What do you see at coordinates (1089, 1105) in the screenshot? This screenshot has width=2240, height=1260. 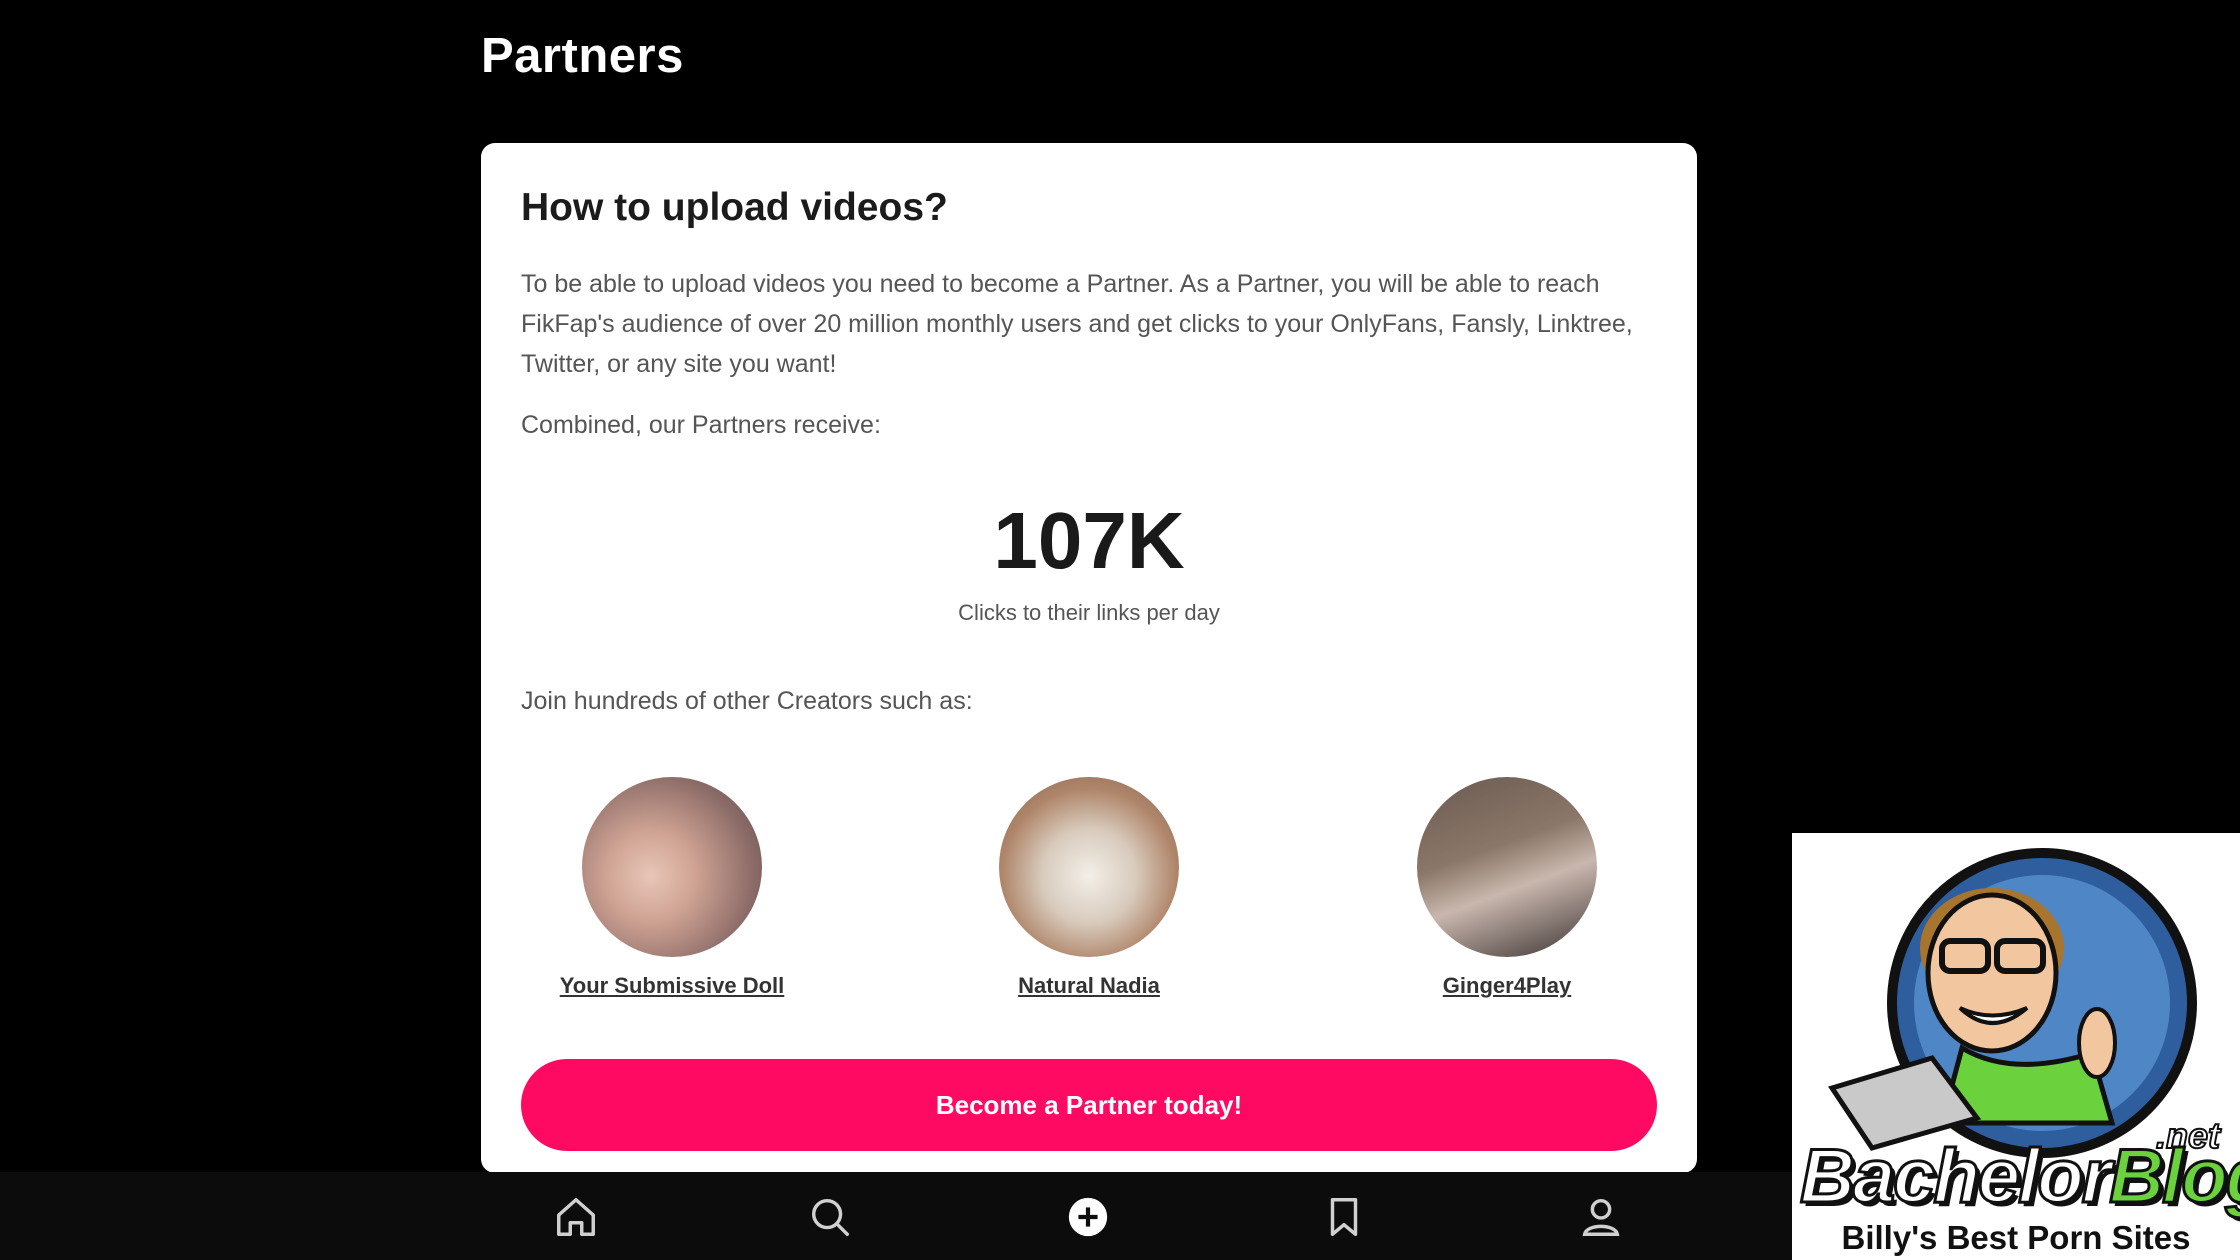 I see `become-partner-button: Become a Partner today!` at bounding box center [1089, 1105].